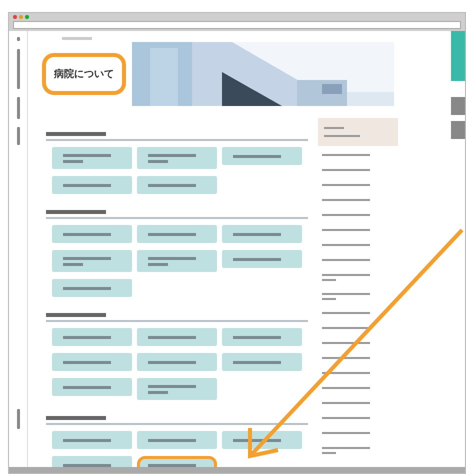 Image resolution: width=466 pixels, height=474 pixels. I want to click on page-title: 病院について, so click(84, 74).